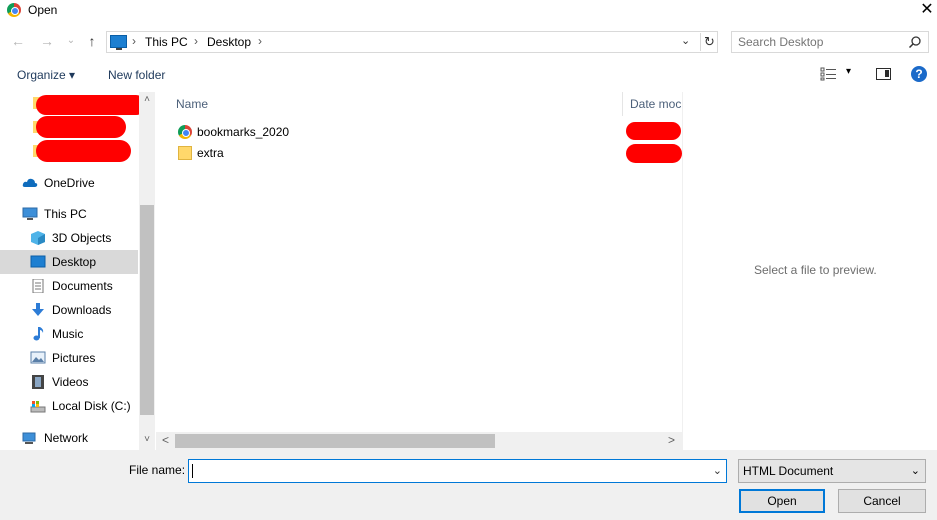  I want to click on sidebar-item-3d-objects: 3D Objects, so click(69, 238).